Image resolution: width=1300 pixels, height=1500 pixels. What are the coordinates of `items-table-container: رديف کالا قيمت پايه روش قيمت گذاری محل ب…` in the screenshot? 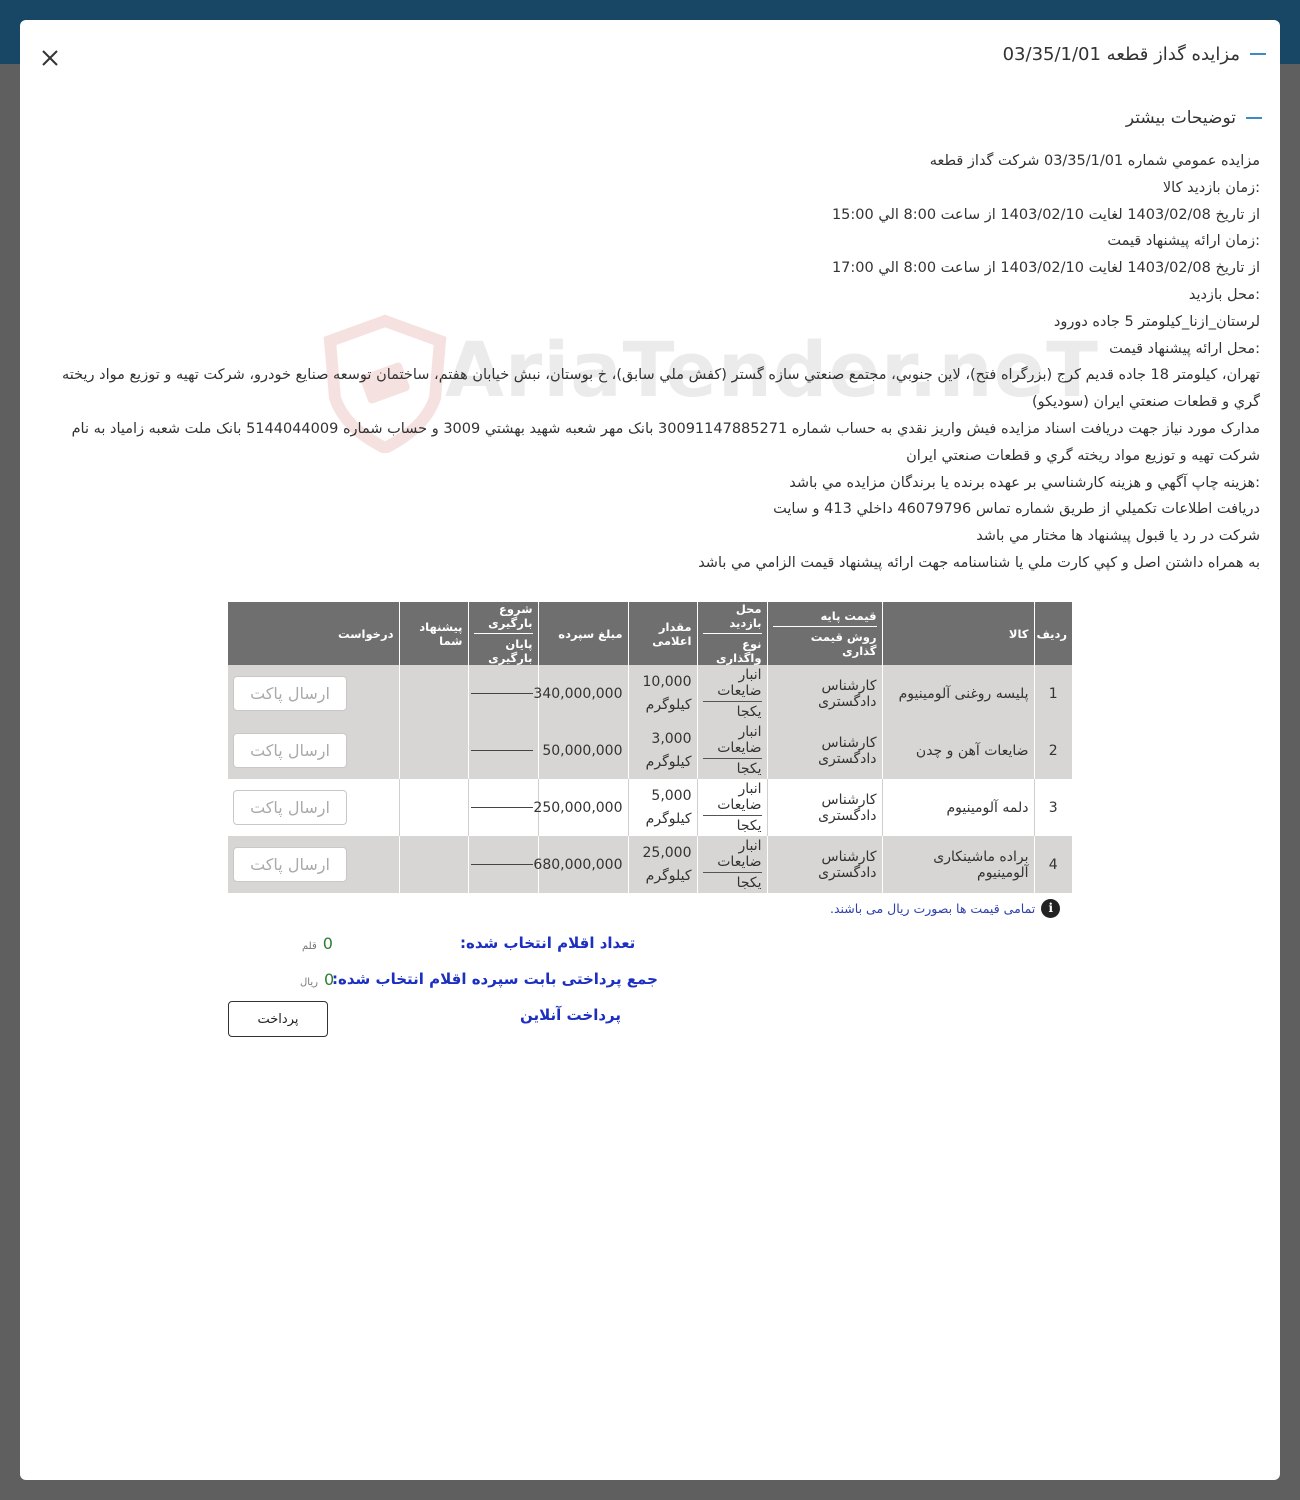 It's located at (650, 747).